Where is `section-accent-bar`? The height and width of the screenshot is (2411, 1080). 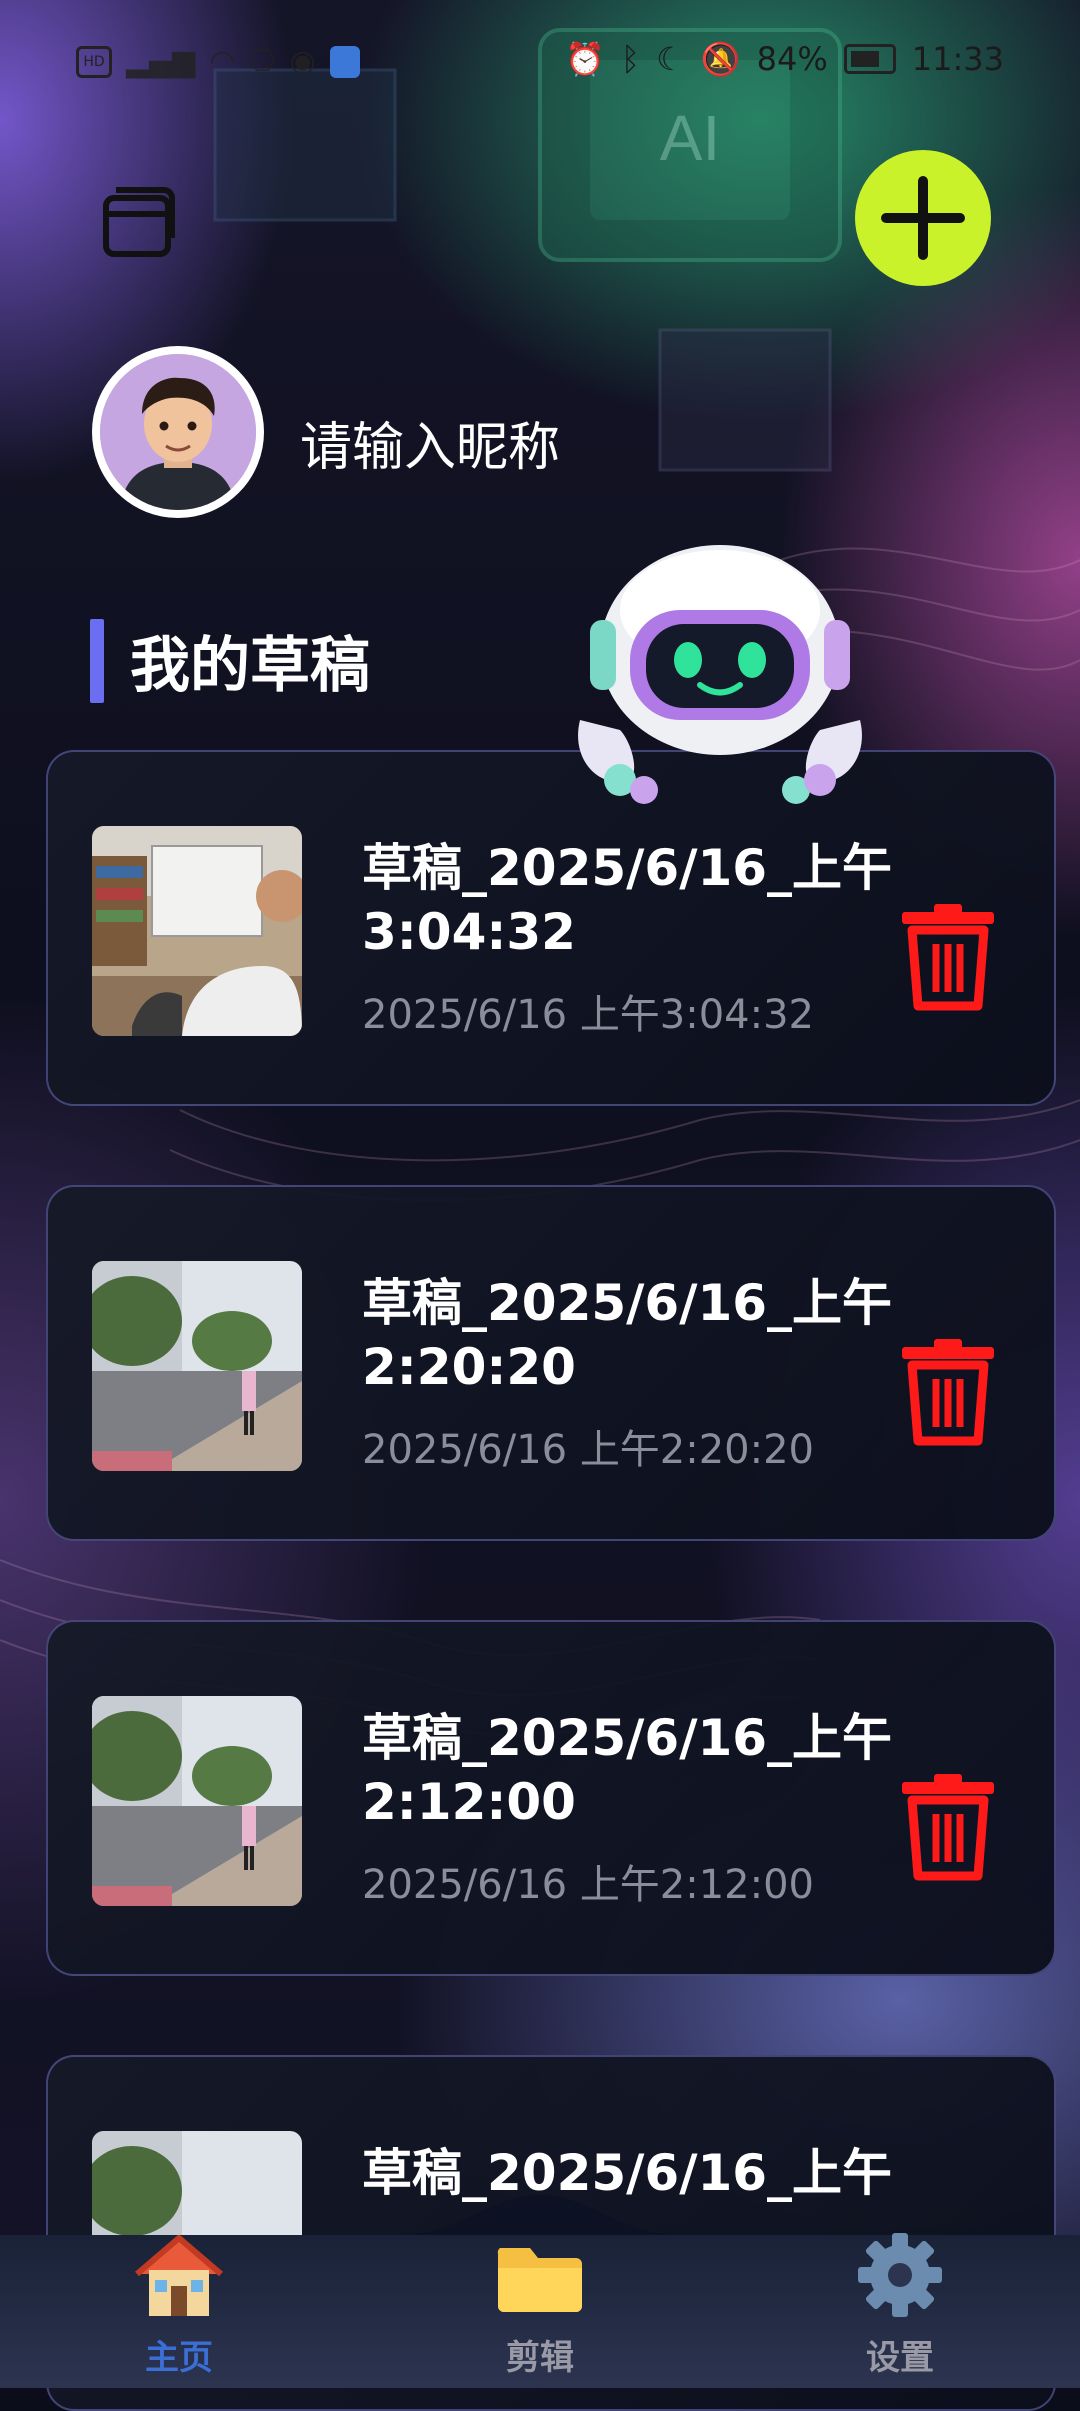 section-accent-bar is located at coordinates (97, 660).